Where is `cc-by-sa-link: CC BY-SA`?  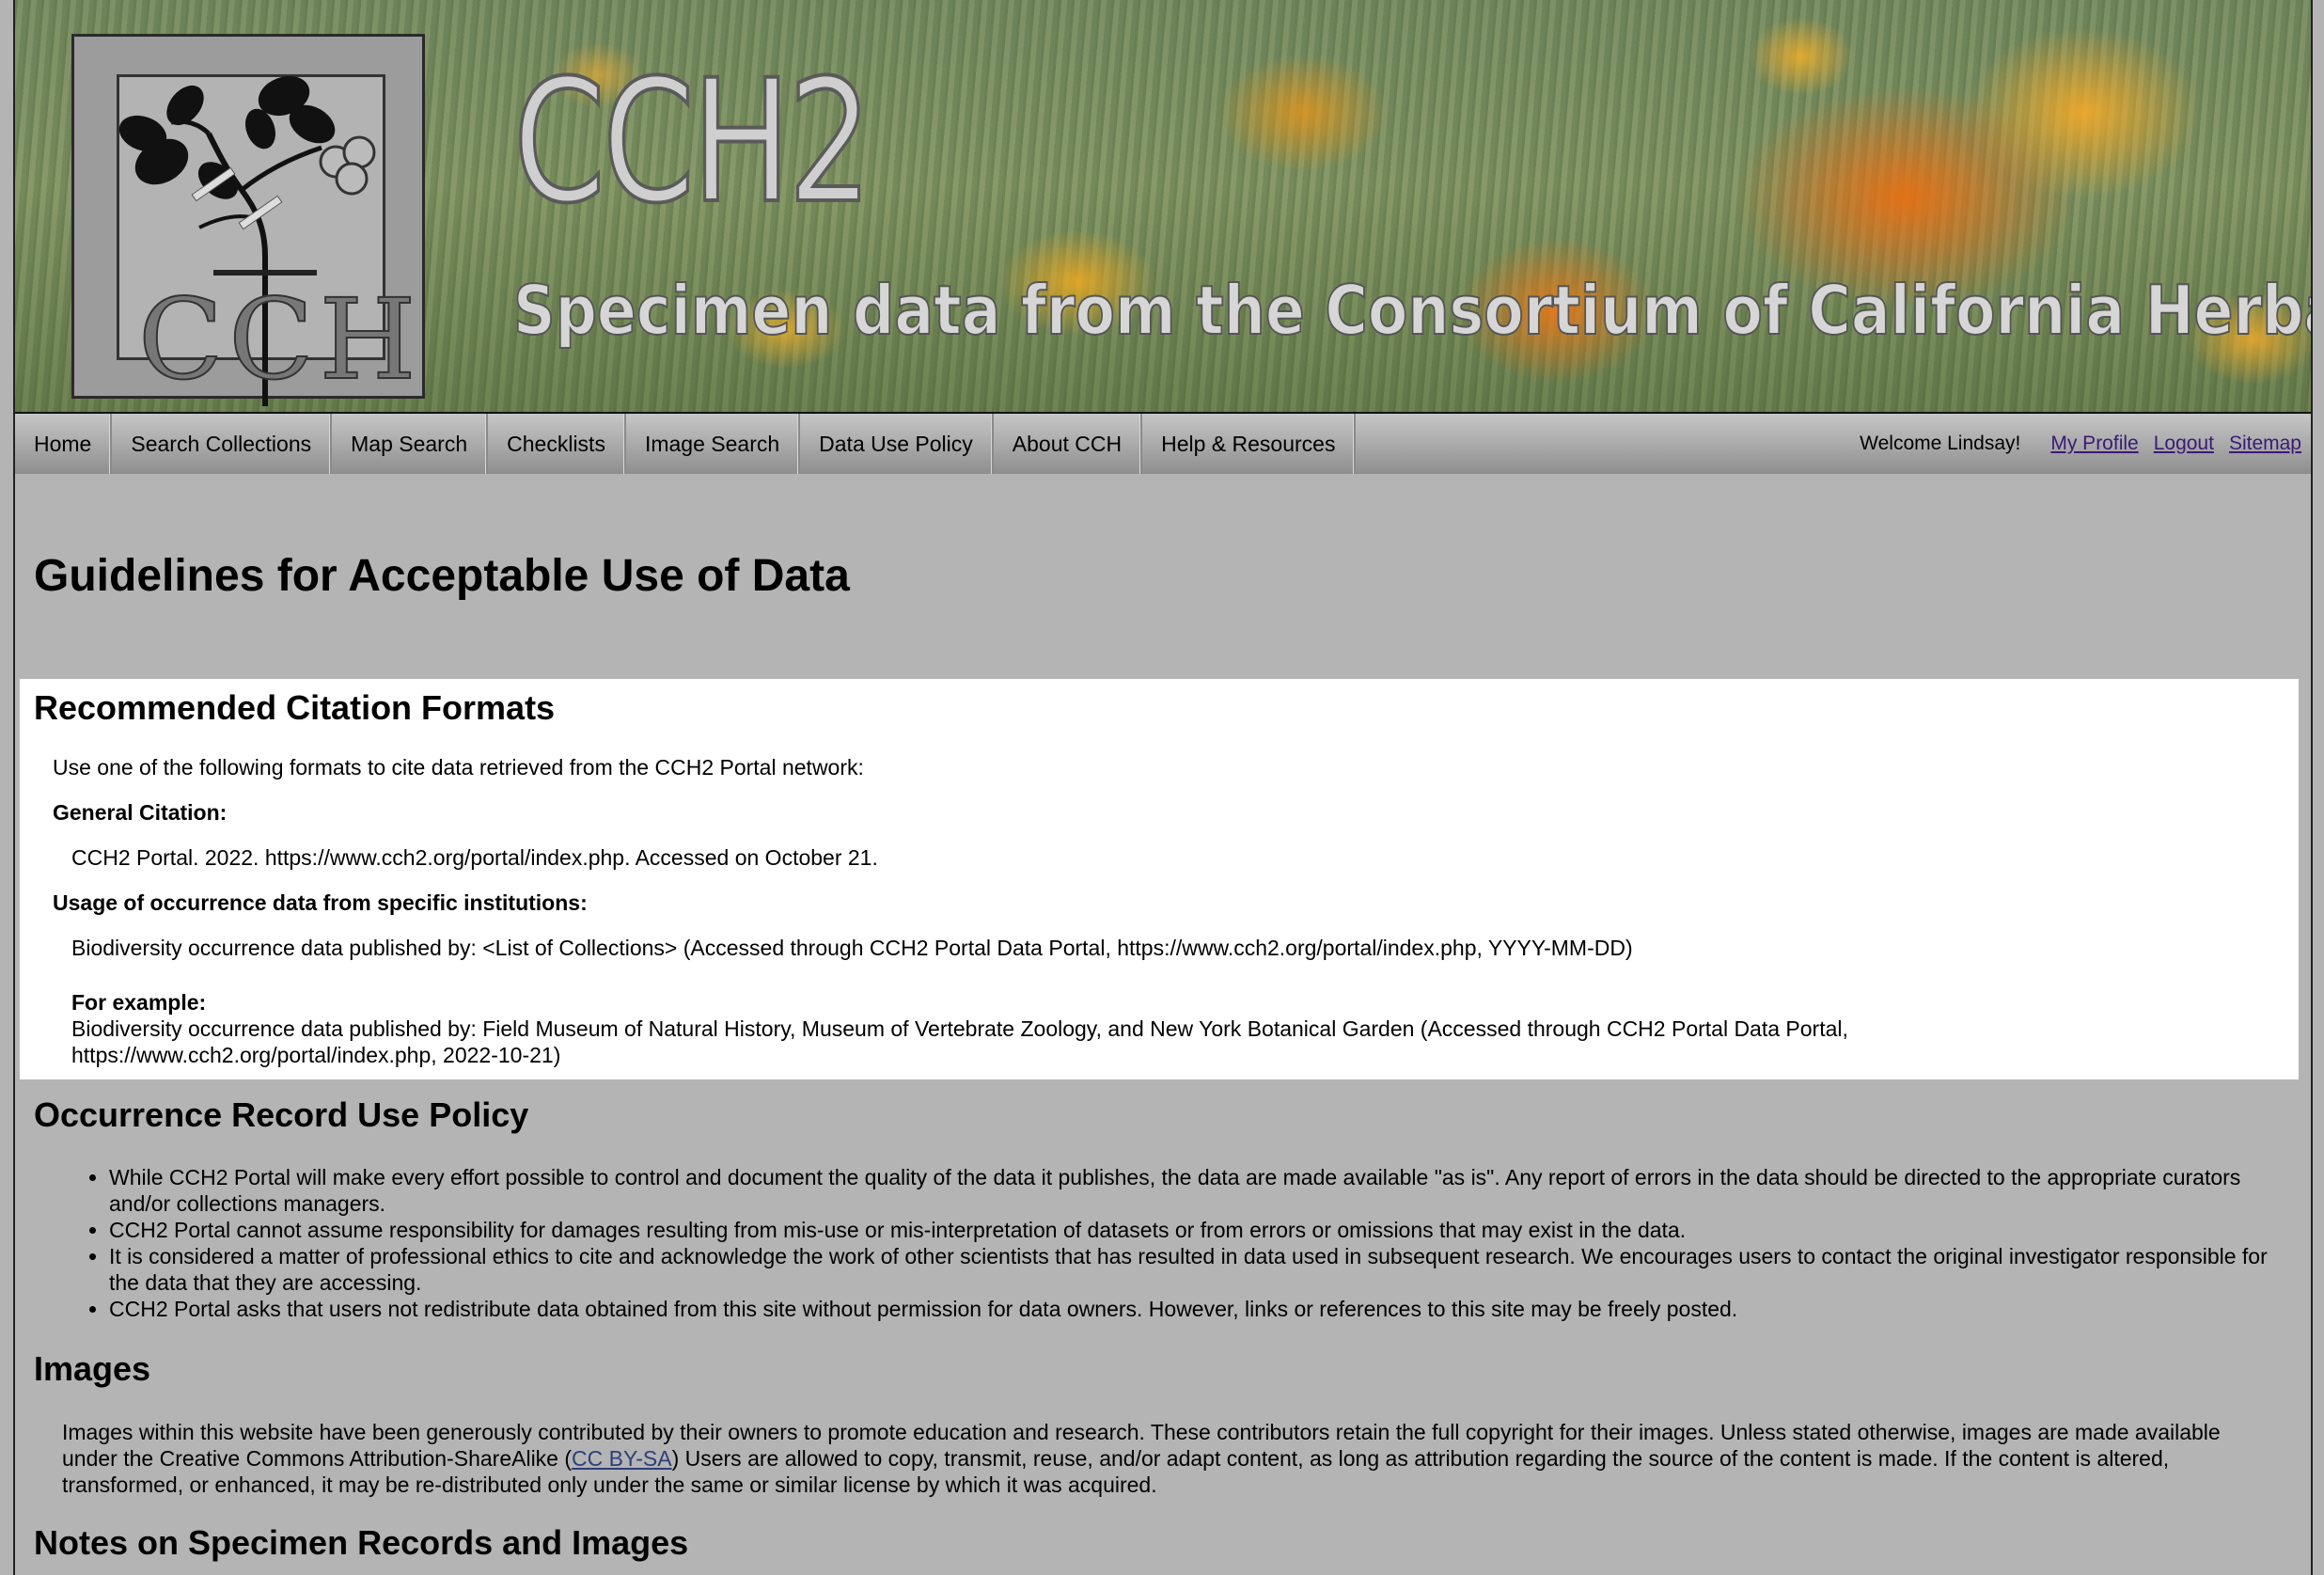
cc-by-sa-link: CC BY-SA is located at coordinates (622, 1459).